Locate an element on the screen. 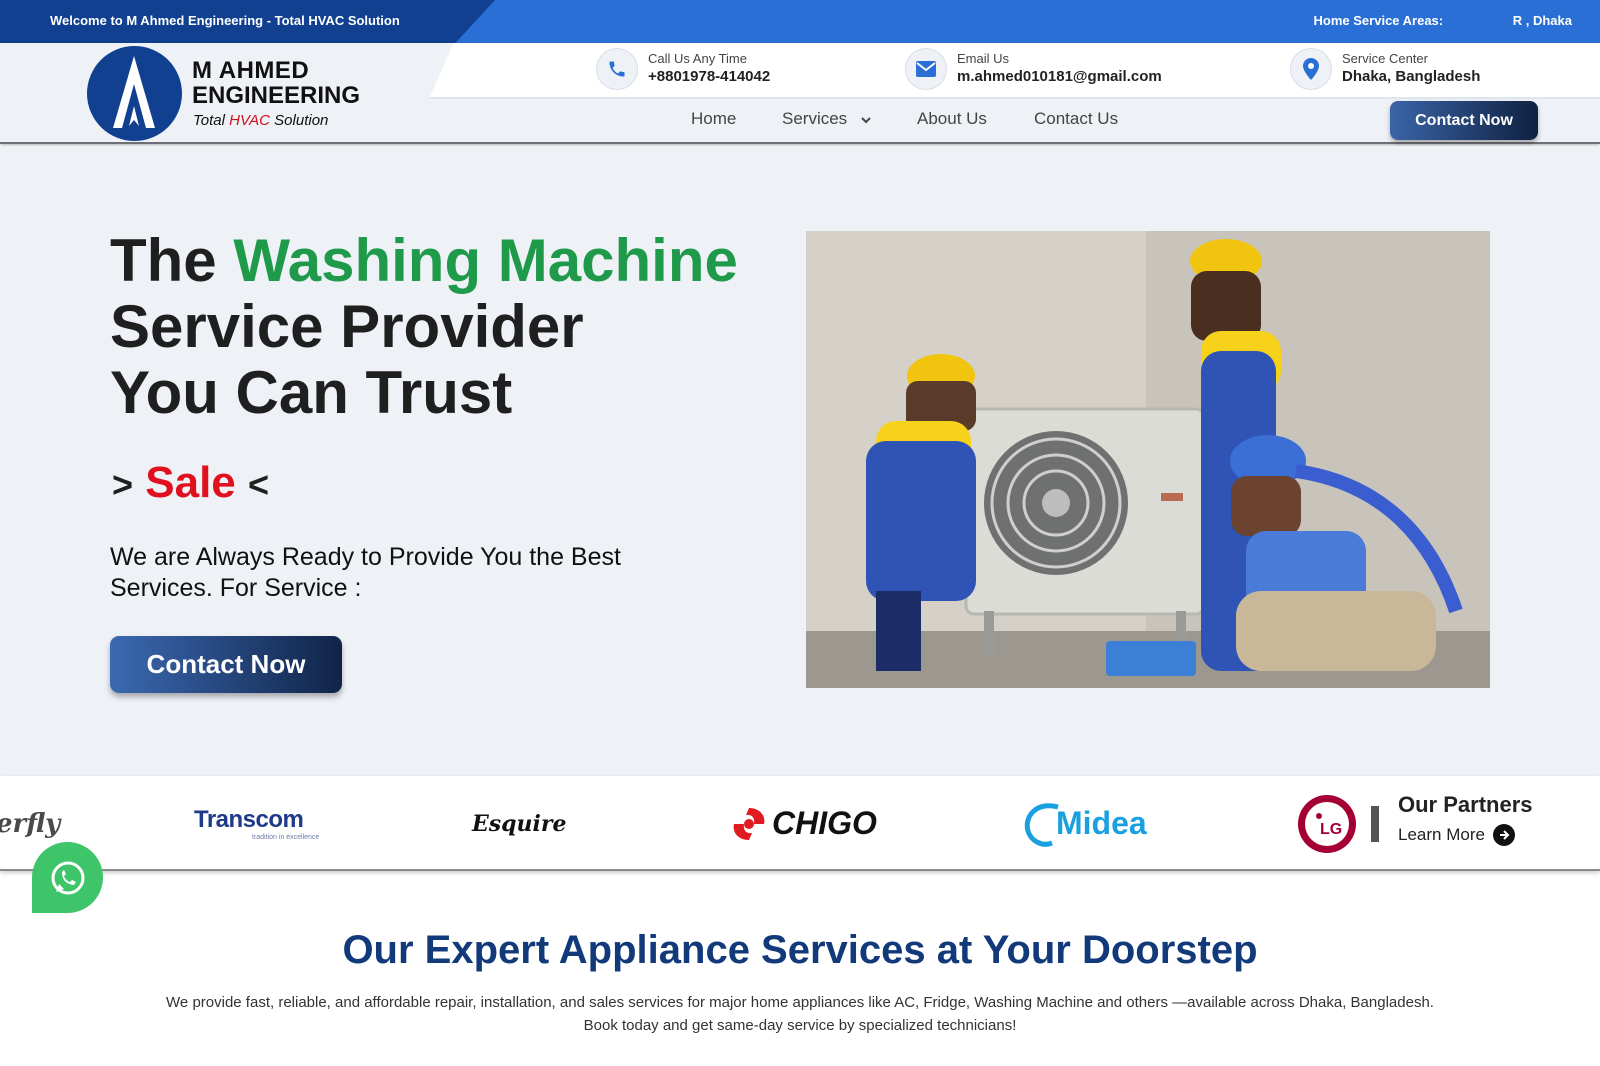 This screenshot has width=1600, height=1066. nav-about: About Us is located at coordinates (952, 119).